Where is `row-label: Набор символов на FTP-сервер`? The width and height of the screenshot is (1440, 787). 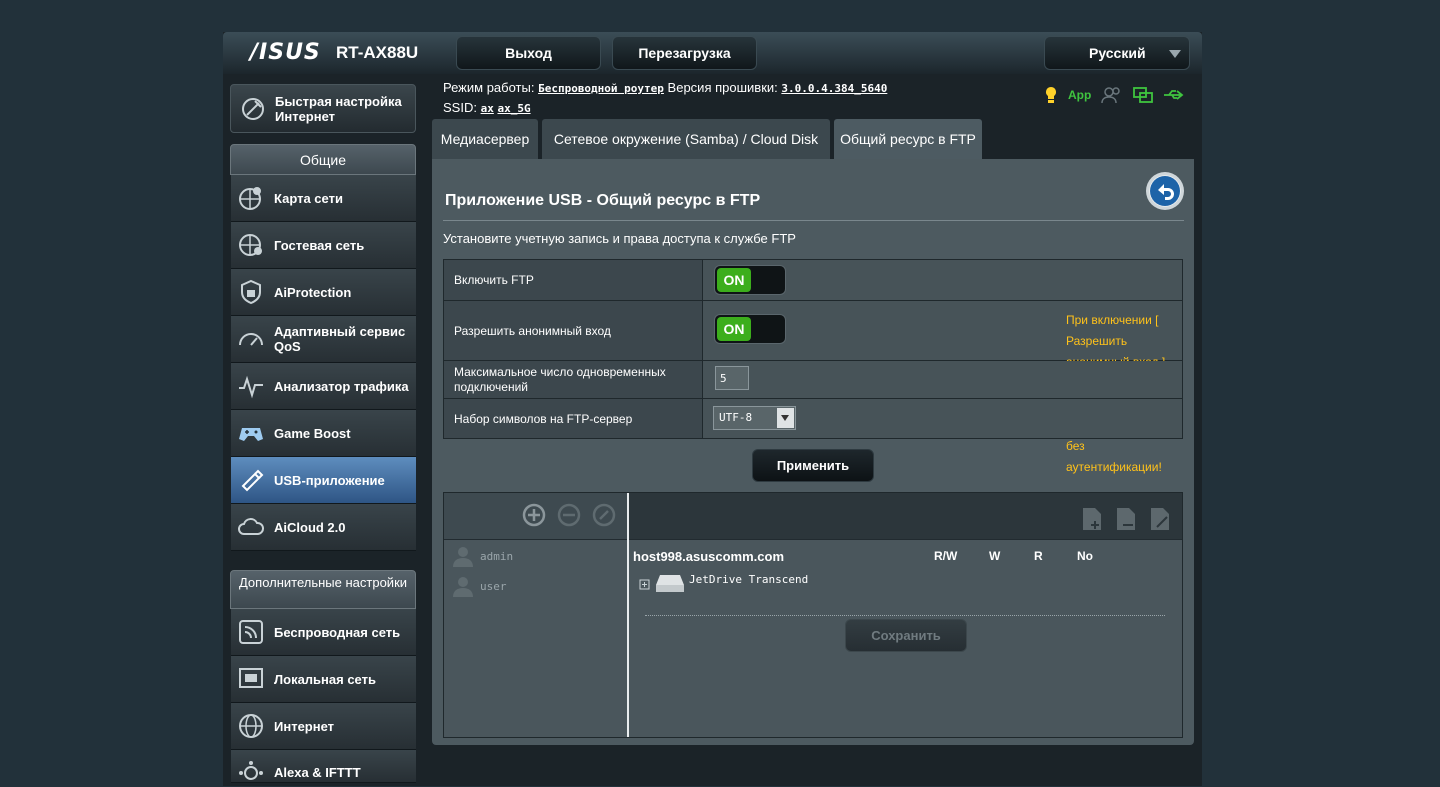 row-label: Набор символов на FTP-сервер is located at coordinates (573, 418).